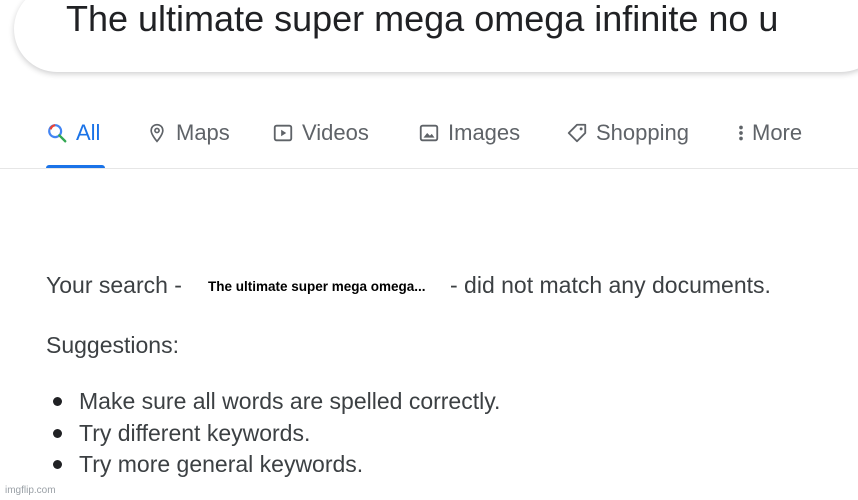  Describe the element at coordinates (112, 345) in the screenshot. I see `suggestions-title: Suggestions:` at that location.